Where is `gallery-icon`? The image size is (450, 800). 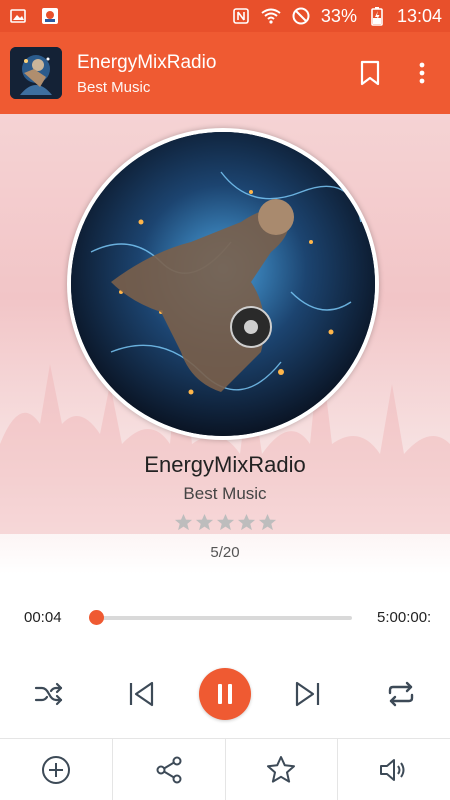
gallery-icon is located at coordinates (18, 16).